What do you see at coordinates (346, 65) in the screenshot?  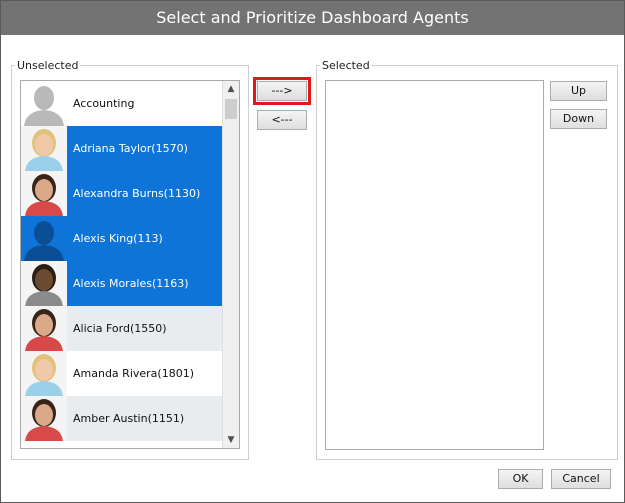 I see `selected-legend: Selected` at bounding box center [346, 65].